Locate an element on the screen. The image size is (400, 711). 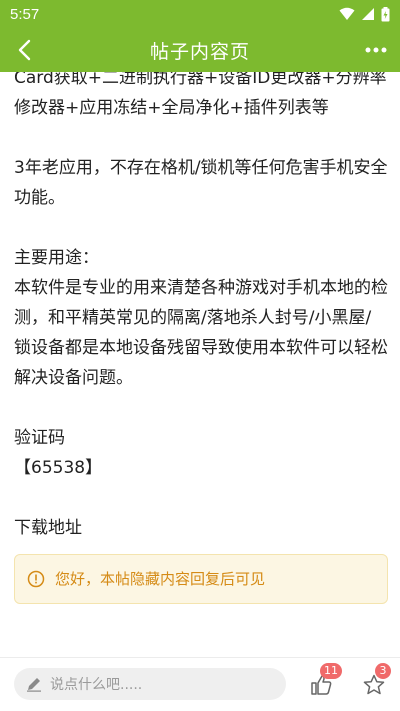
page-title: 帖子内容页 is located at coordinates (199, 51).